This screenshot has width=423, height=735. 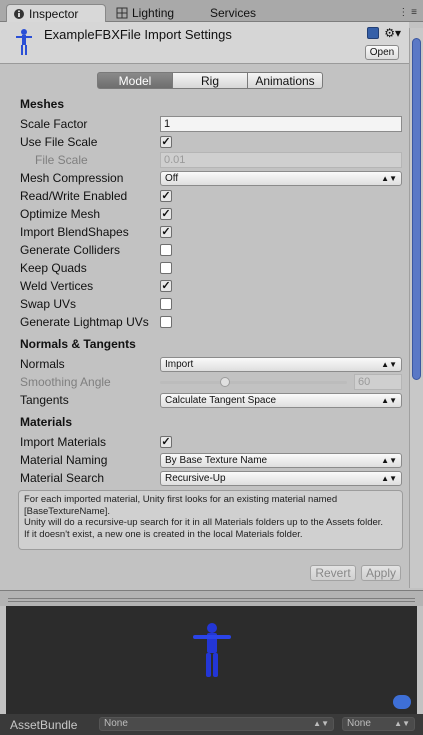 What do you see at coordinates (281, 160) in the screenshot?
I see `file-scale-input: 0.01` at bounding box center [281, 160].